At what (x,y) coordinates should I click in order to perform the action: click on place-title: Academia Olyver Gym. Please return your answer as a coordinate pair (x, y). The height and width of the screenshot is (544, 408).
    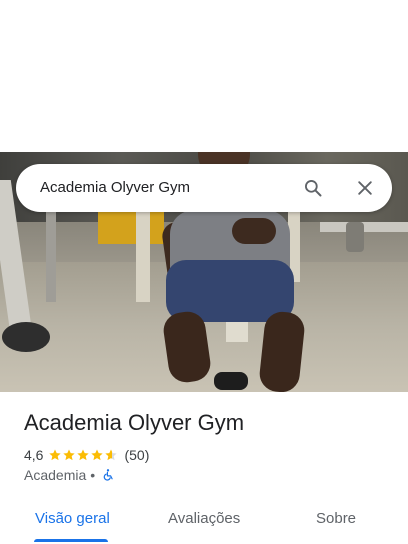
    Looking at the image, I should click on (134, 422).